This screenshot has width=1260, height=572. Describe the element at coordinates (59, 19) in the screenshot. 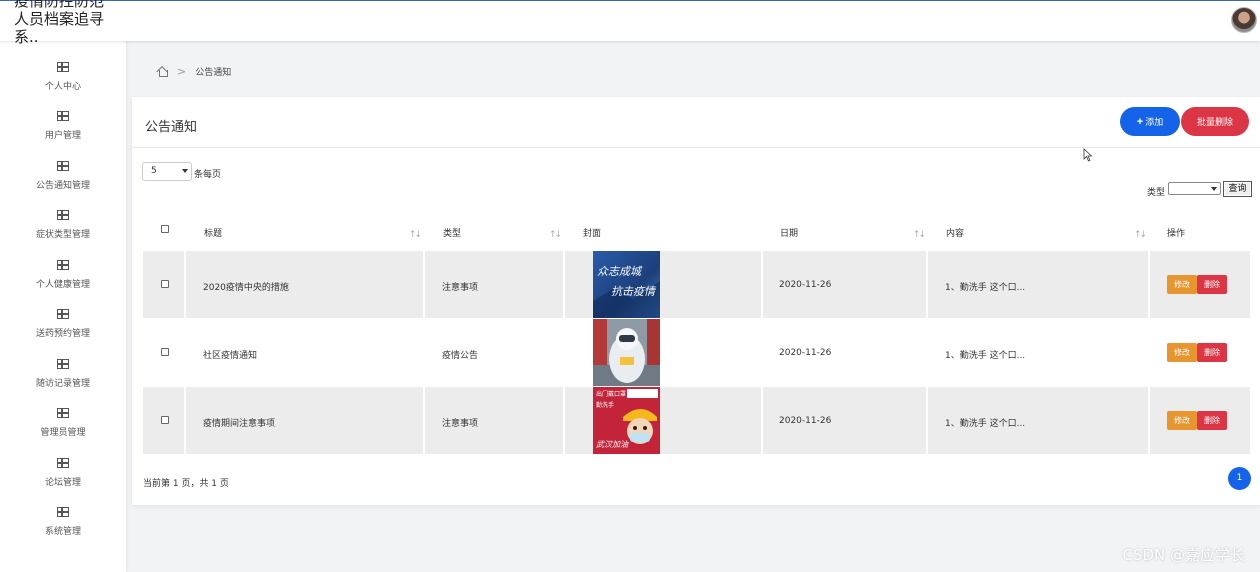

I see `app-title-line: 人员档案追寻` at that location.